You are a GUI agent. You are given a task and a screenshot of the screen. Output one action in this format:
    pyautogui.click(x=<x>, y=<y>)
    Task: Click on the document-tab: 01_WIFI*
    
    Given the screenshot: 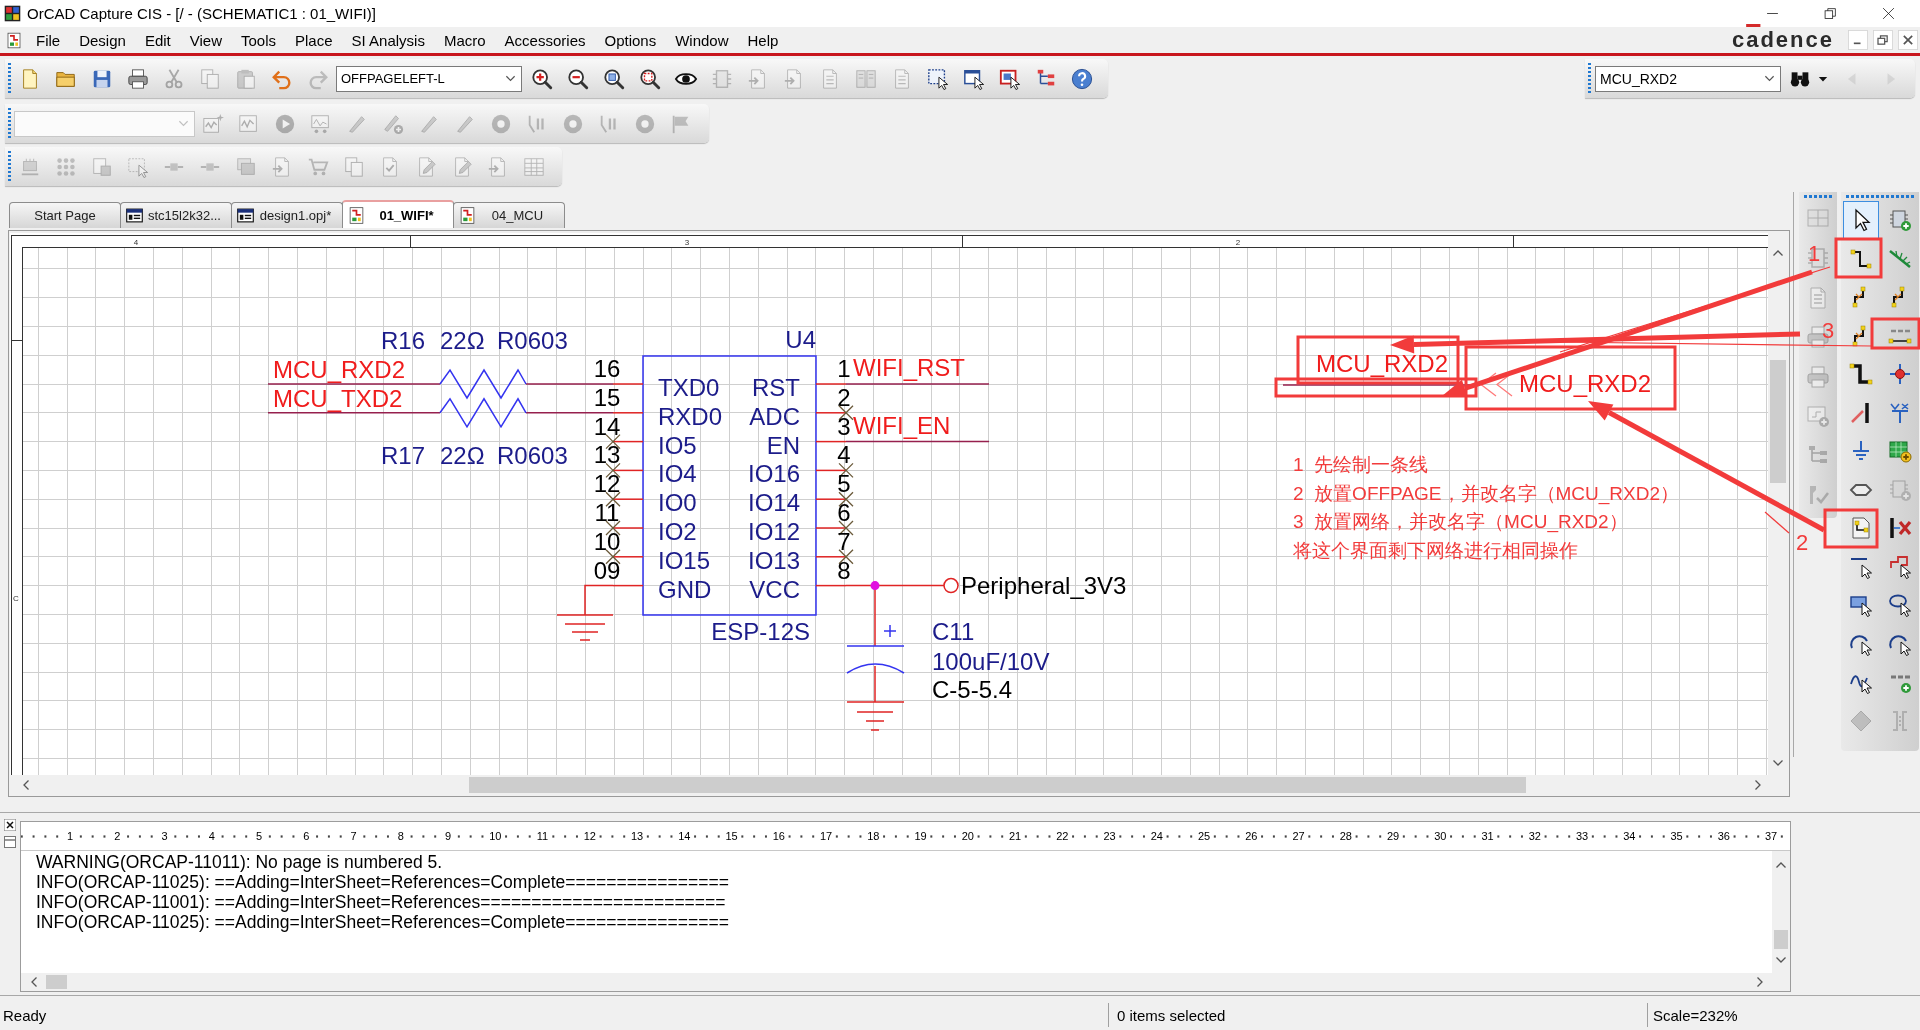 What is the action you would take?
    pyautogui.click(x=398, y=214)
    